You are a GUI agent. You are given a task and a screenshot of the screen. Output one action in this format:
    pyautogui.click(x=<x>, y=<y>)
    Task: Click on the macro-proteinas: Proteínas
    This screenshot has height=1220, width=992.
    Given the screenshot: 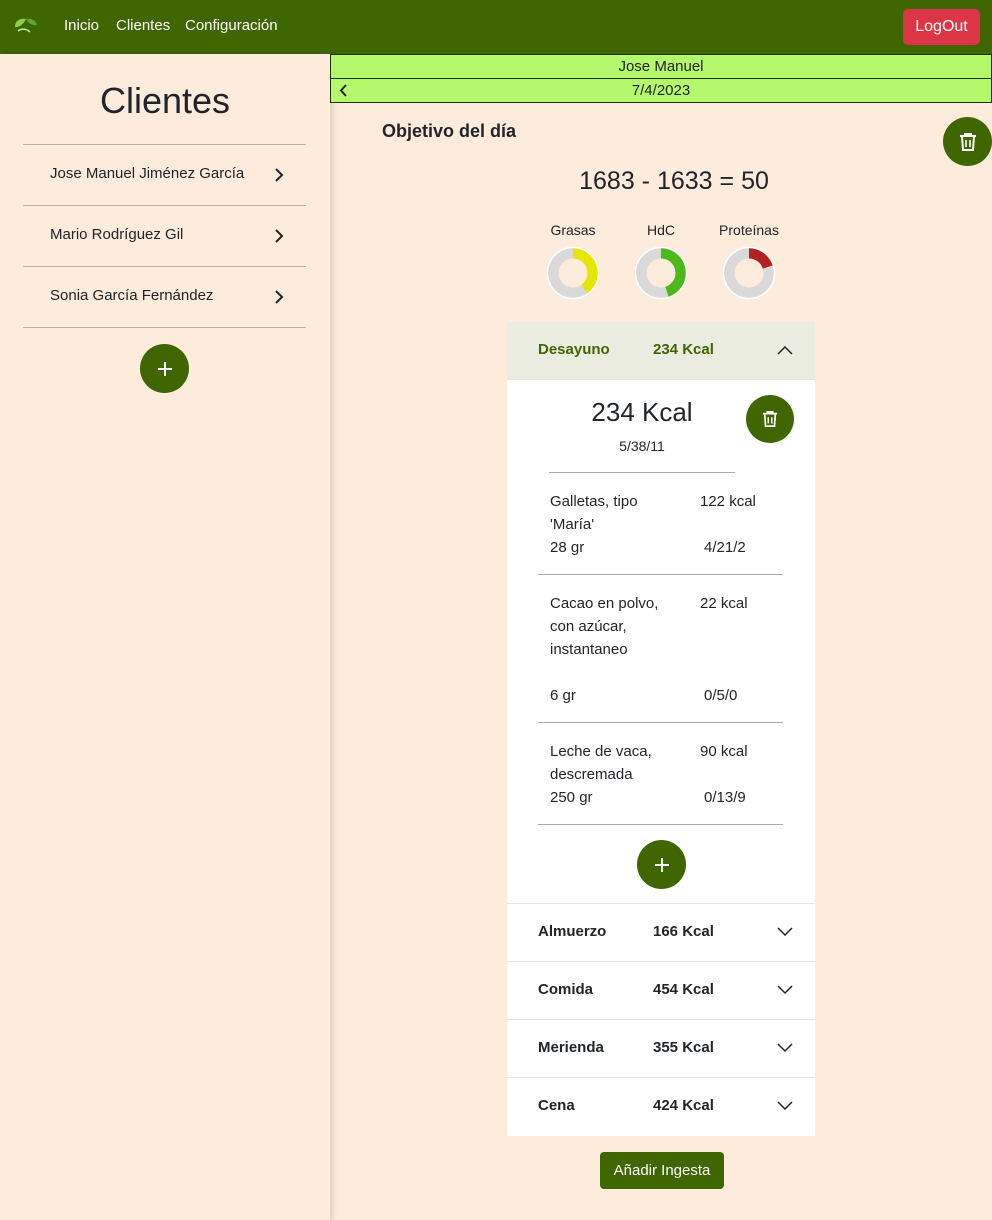 What is the action you would take?
    pyautogui.click(x=749, y=261)
    